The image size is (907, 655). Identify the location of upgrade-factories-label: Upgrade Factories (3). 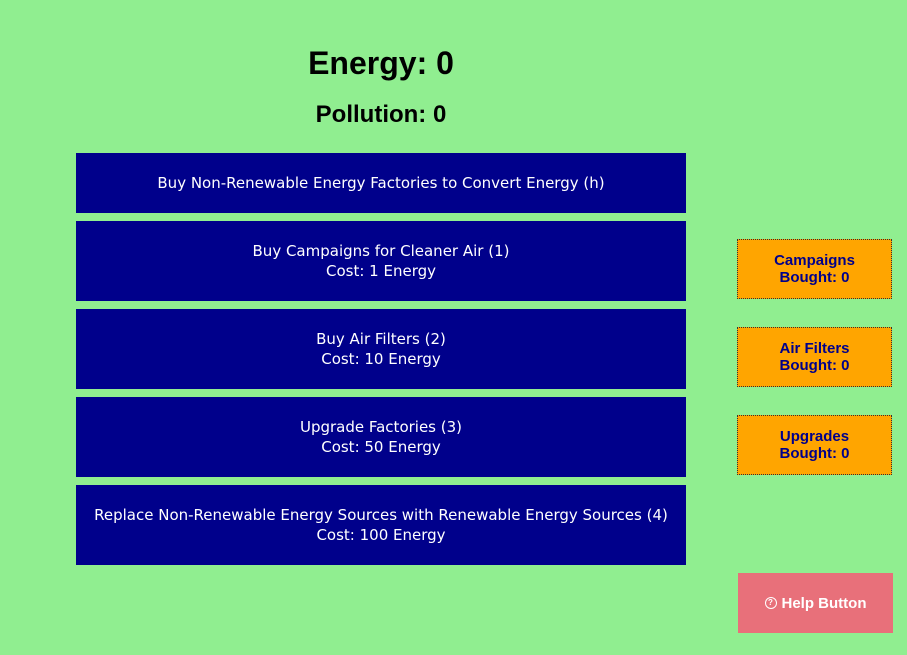
(381, 427).